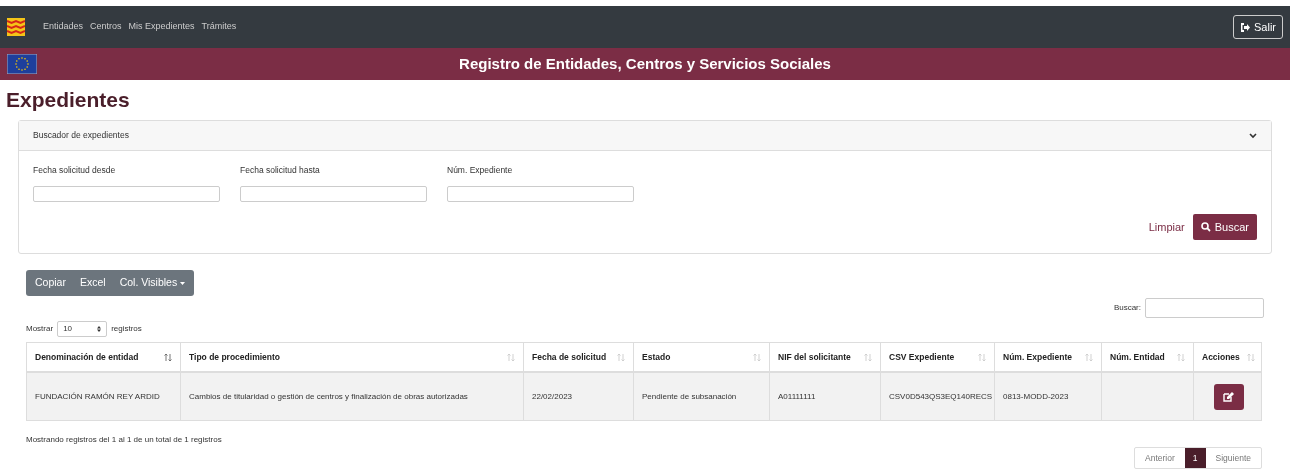  Describe the element at coordinates (280, 170) in the screenshot. I see `field-label: Fecha solicitud hasta` at that location.